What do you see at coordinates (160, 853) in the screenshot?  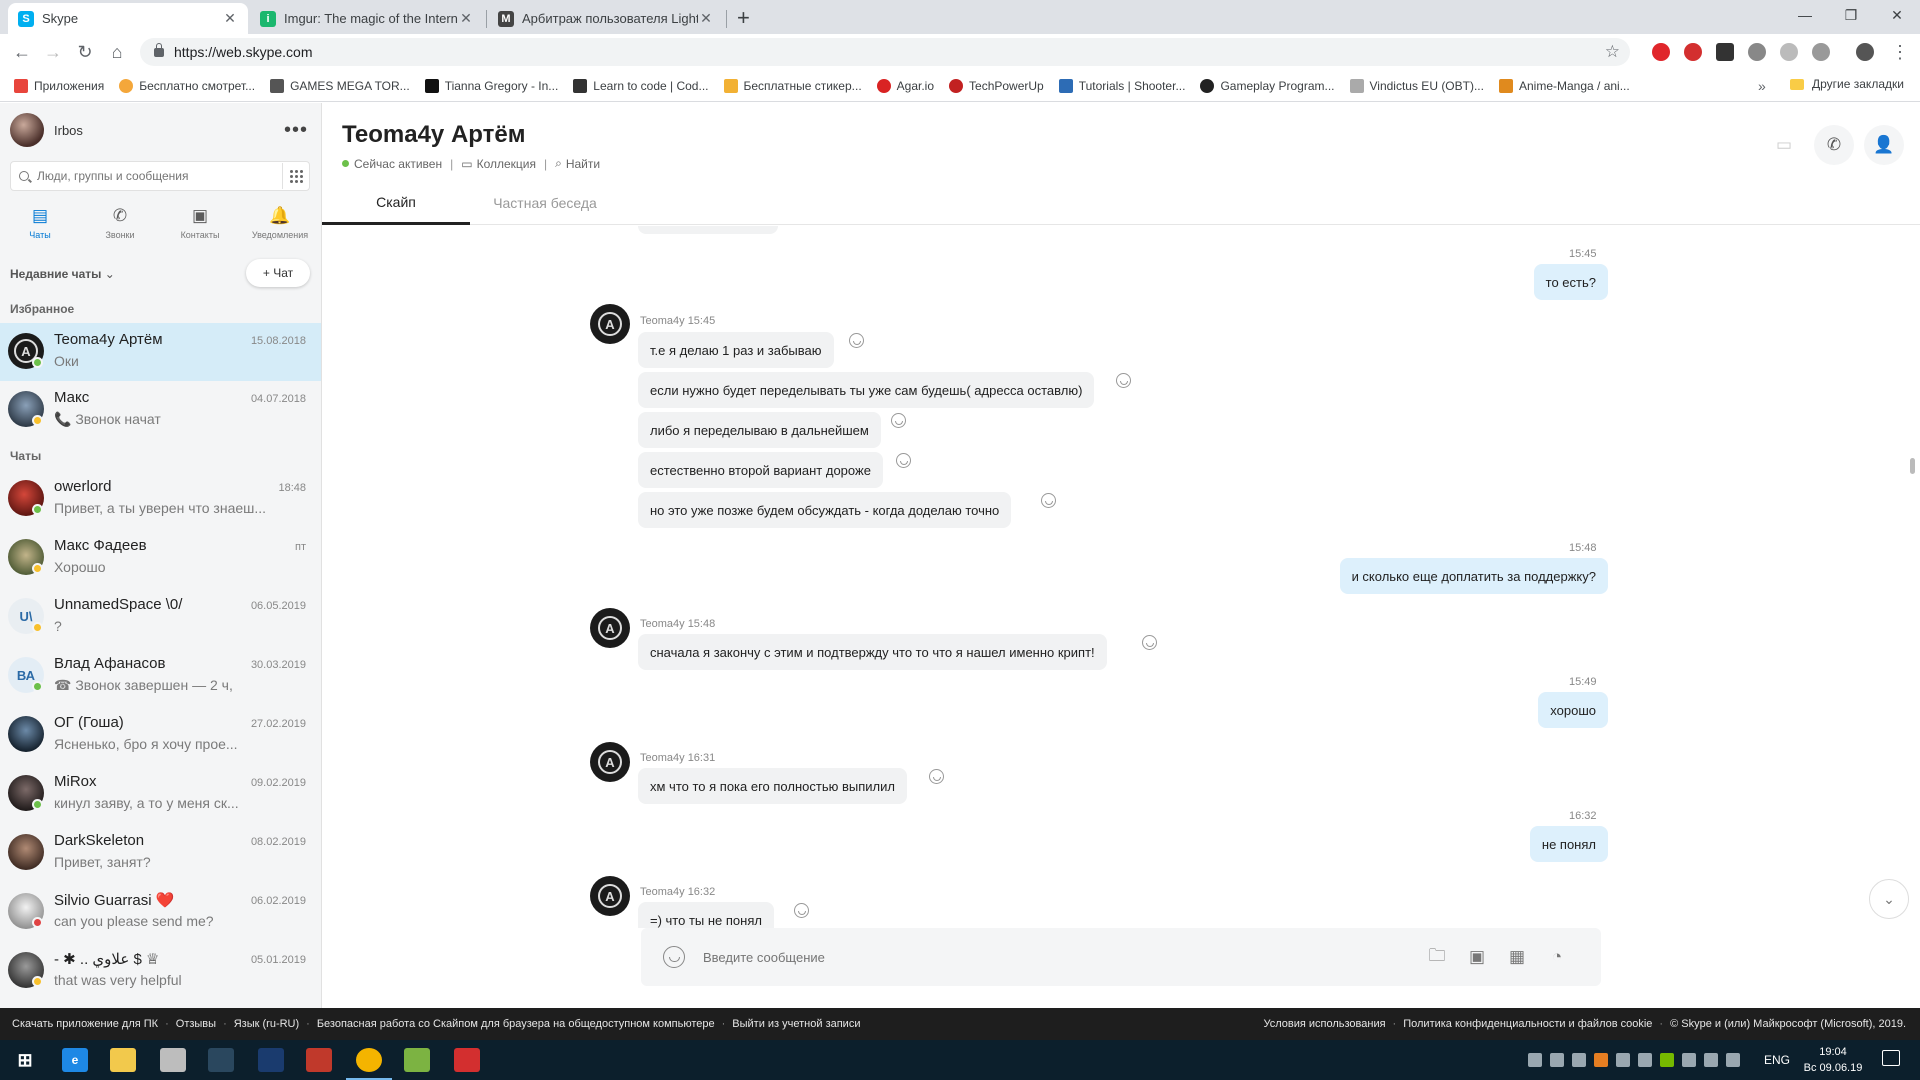 I see `chat-item-darkskeleton: DarkSkeleton Привет, занят? 08.02.2019` at bounding box center [160, 853].